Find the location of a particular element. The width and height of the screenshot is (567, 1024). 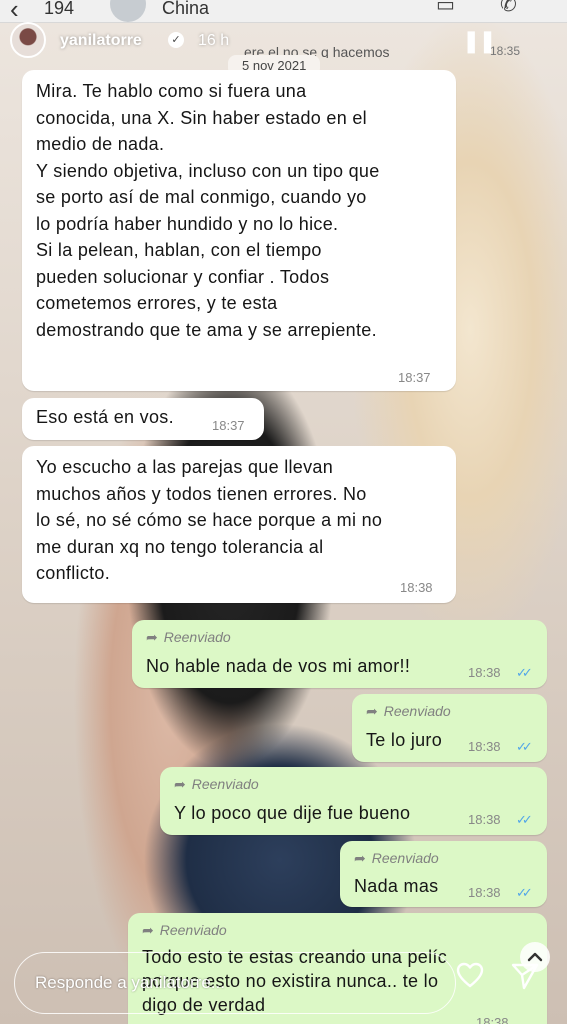

message-line: Te lo juro is located at coordinates (404, 740).